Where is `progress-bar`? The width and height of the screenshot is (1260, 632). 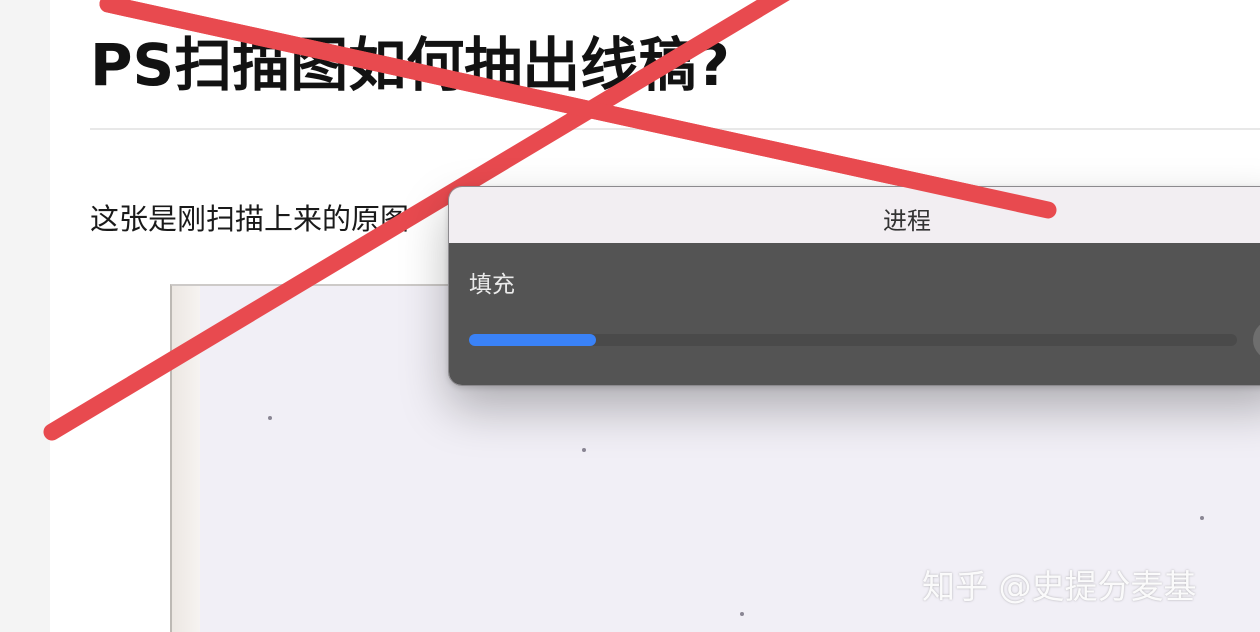 progress-bar is located at coordinates (853, 340).